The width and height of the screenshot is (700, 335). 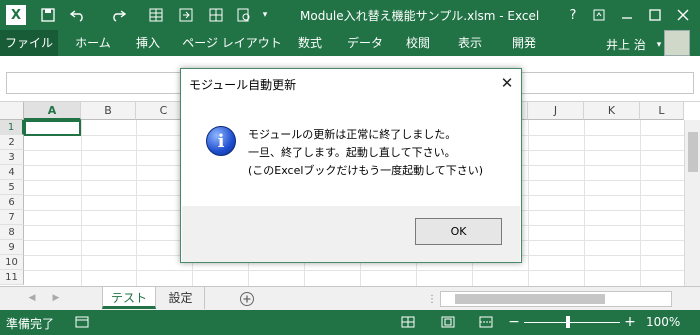 I want to click on row-header-9: 9, so click(x=12, y=247).